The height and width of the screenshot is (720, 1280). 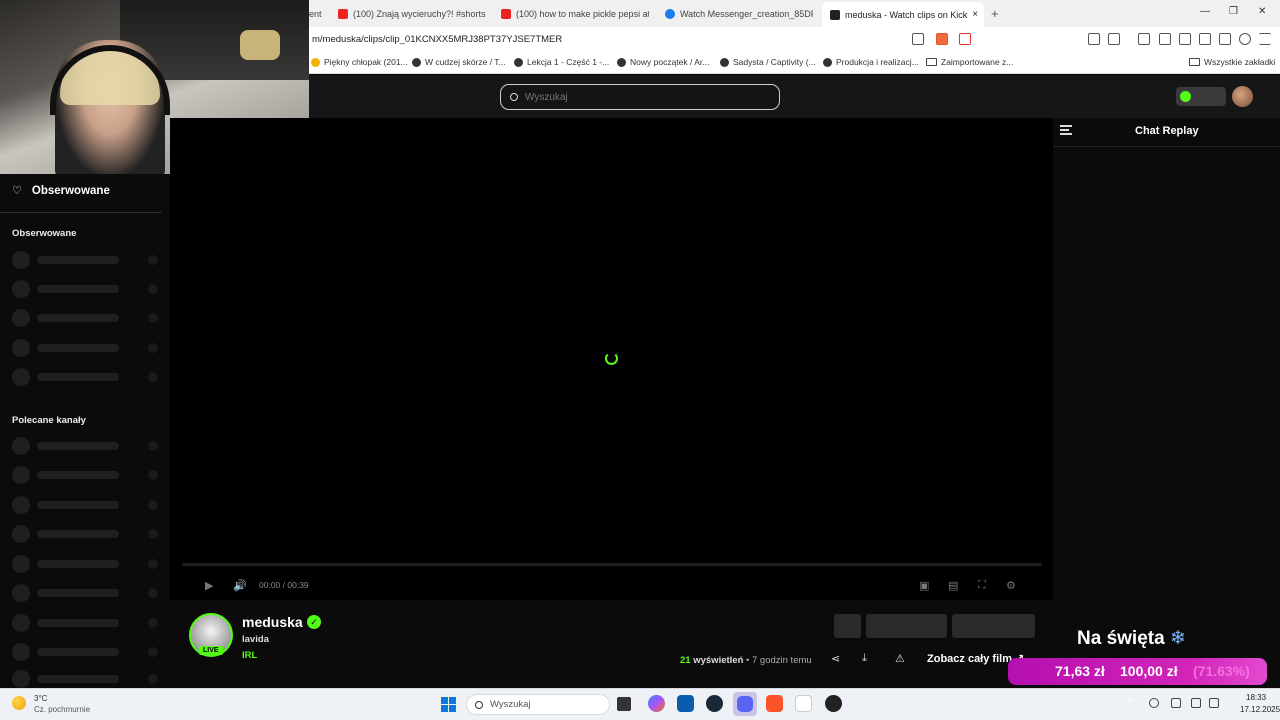 What do you see at coordinates (774, 703) in the screenshot?
I see `brave-browser-icon` at bounding box center [774, 703].